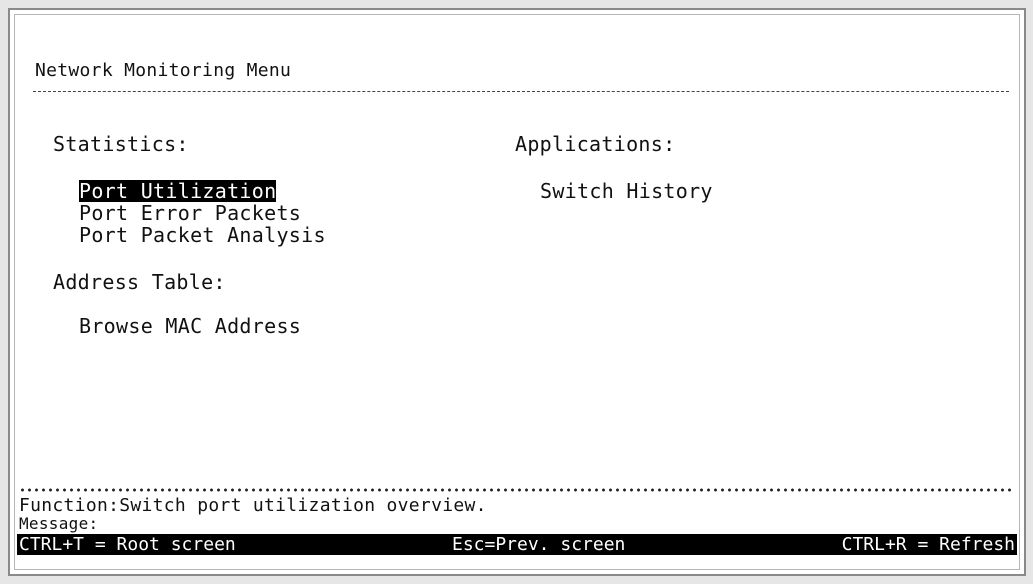  What do you see at coordinates (190, 213) in the screenshot?
I see `menu-item-port-error-packets: Port Error Packets` at bounding box center [190, 213].